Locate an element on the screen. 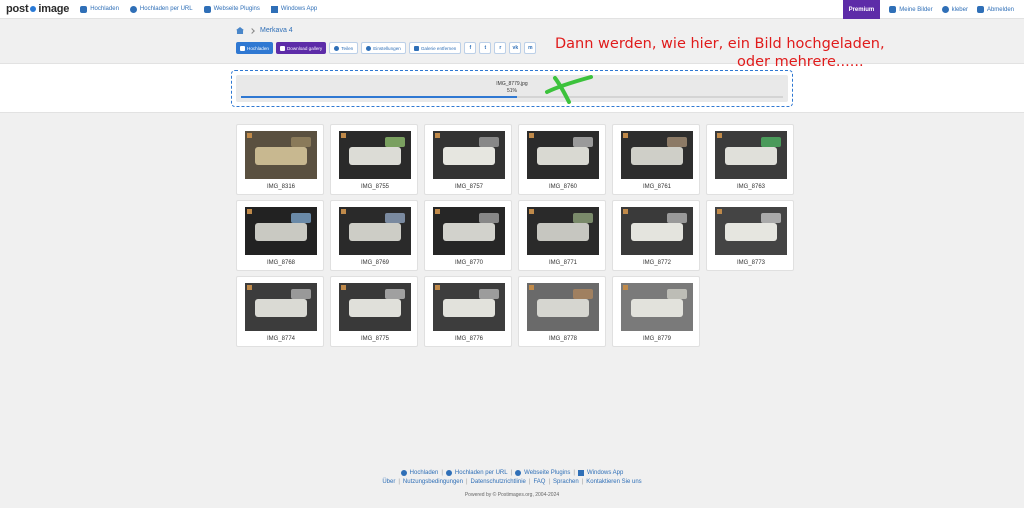 The height and width of the screenshot is (508, 1024). image-caption: IMG_8771 is located at coordinates (563, 263).